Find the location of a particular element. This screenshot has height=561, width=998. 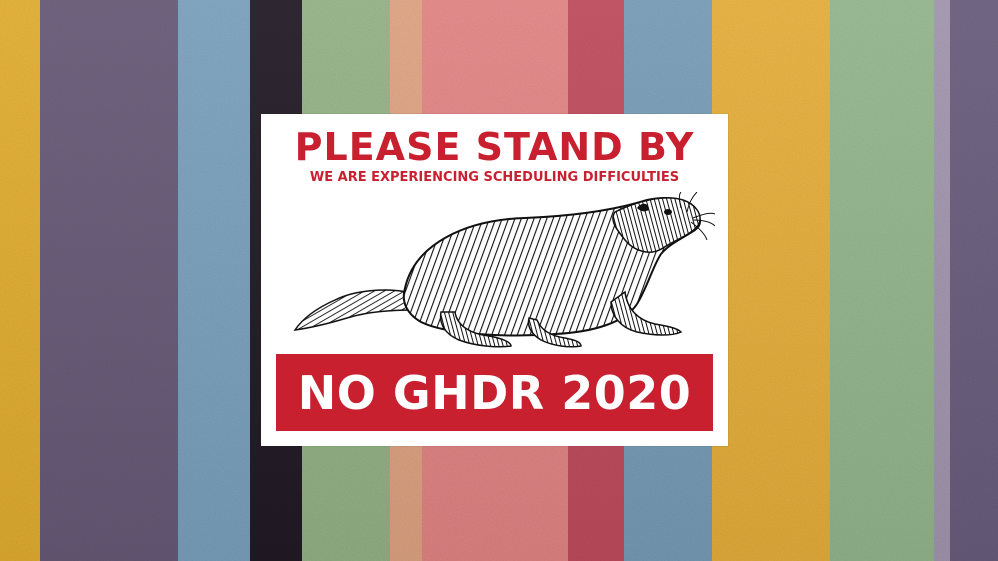

stripe-purple-left is located at coordinates (109, 280).